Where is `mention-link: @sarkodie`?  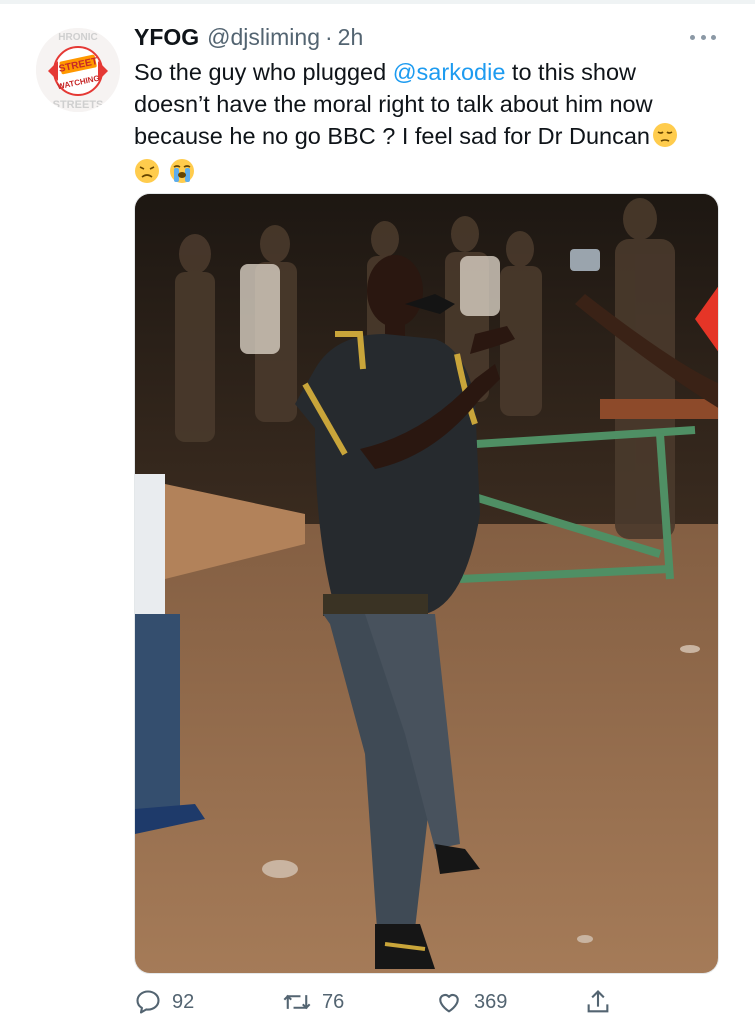 mention-link: @sarkodie is located at coordinates (449, 72).